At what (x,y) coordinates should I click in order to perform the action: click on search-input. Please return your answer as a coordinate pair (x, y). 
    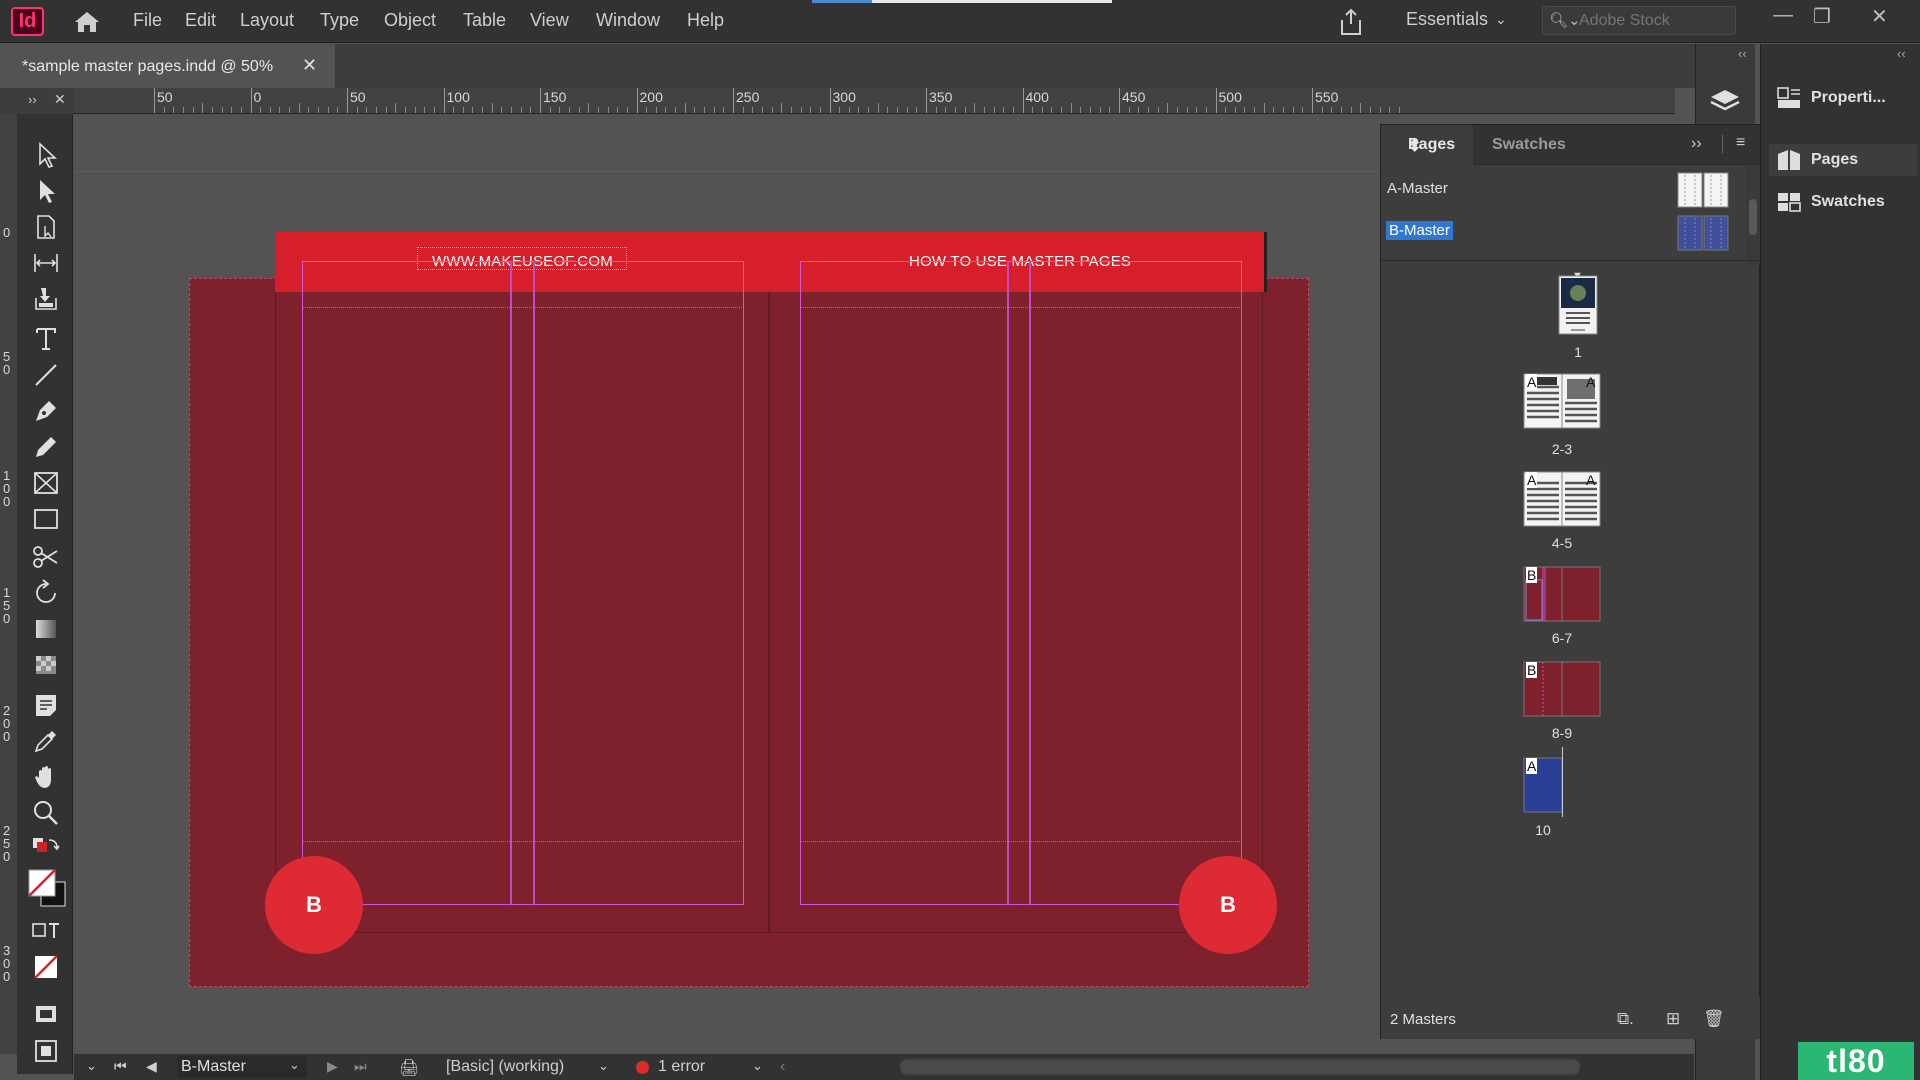
    Looking at the image, I should click on (1654, 20).